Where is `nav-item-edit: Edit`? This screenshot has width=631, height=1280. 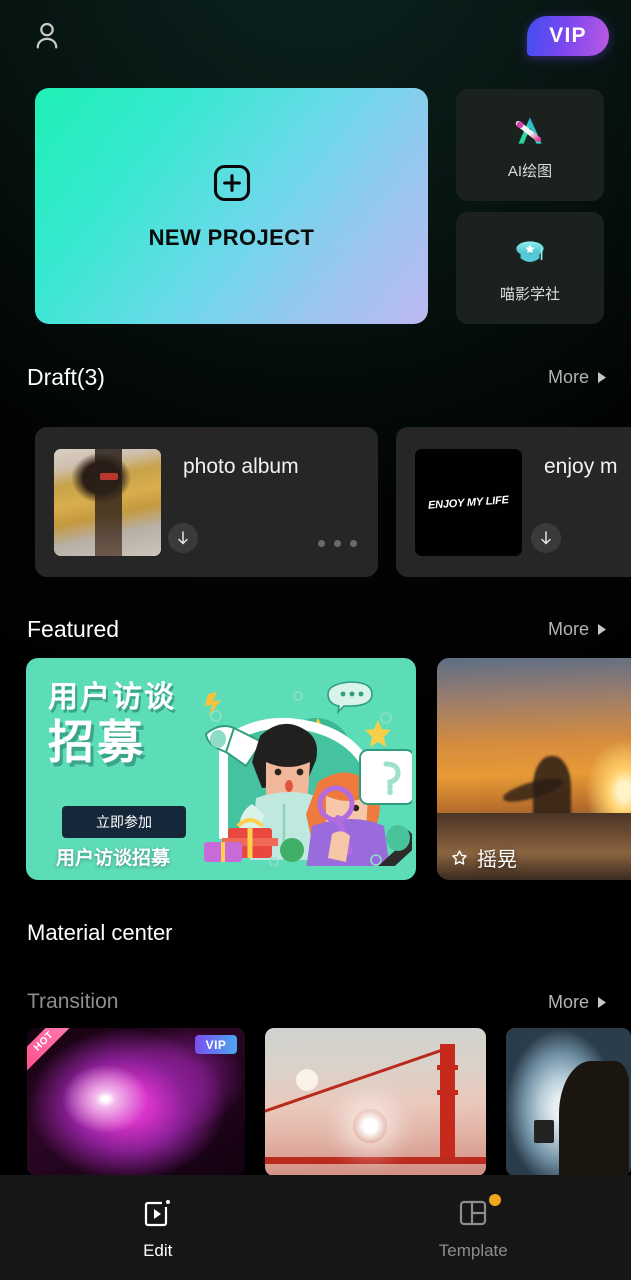 nav-item-edit: Edit is located at coordinates (158, 1228).